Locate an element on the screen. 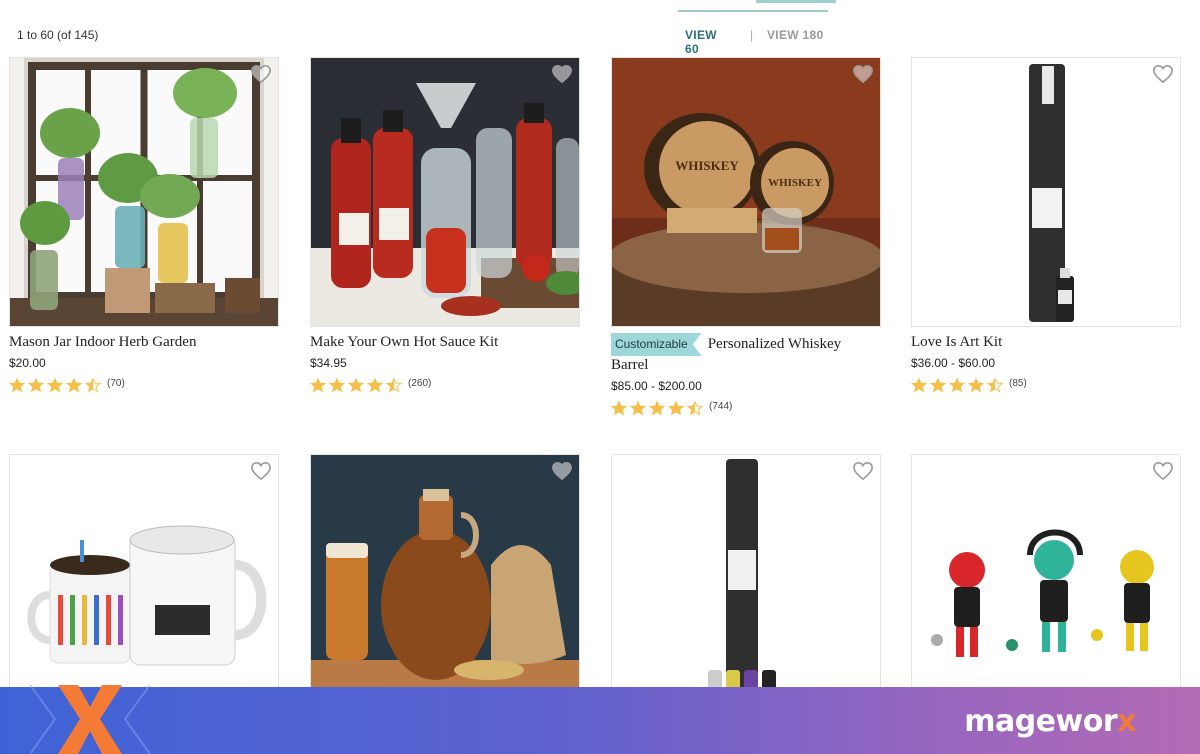 The height and width of the screenshot is (754, 1200). love-is-art-tube-image is located at coordinates (746, 589).